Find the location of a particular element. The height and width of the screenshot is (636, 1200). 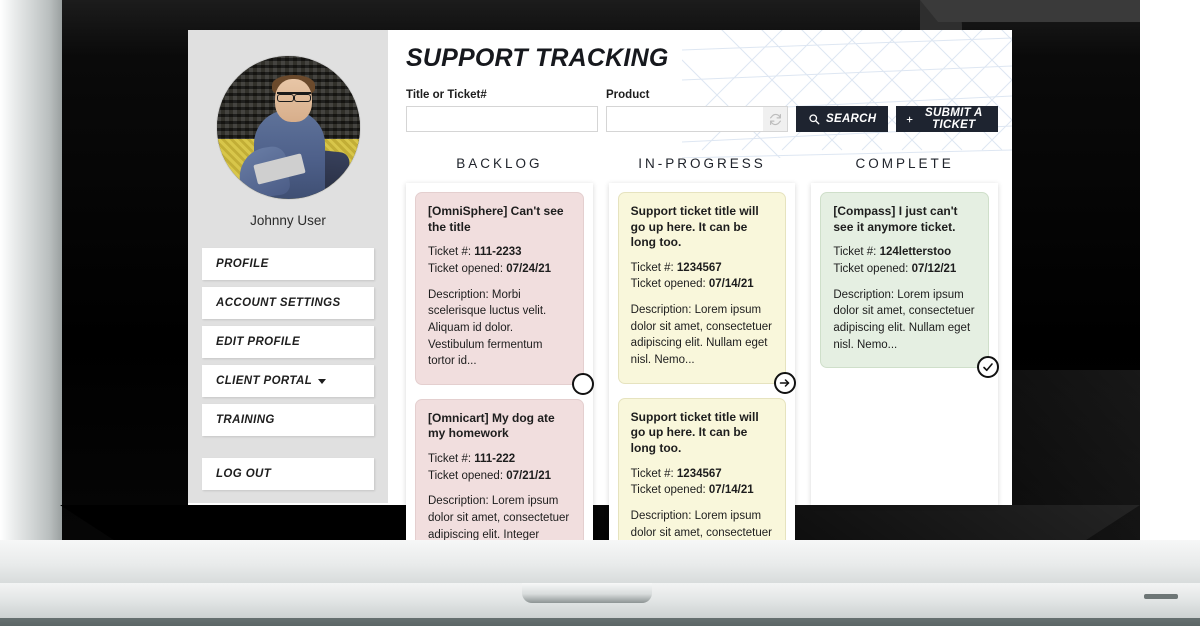

search-button: SEARCH is located at coordinates (842, 119).